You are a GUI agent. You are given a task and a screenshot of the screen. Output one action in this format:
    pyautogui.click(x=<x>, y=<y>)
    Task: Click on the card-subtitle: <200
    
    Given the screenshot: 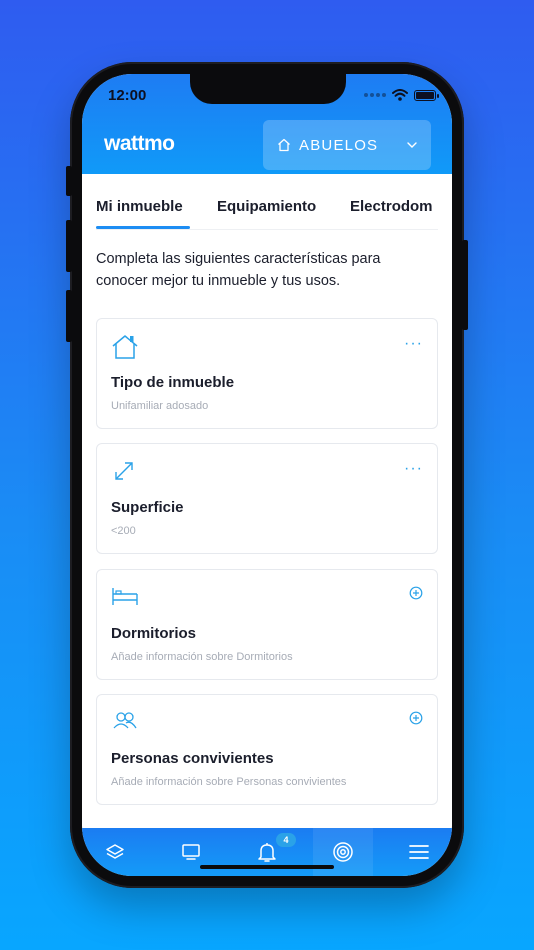 What is the action you would take?
    pyautogui.click(x=123, y=531)
    